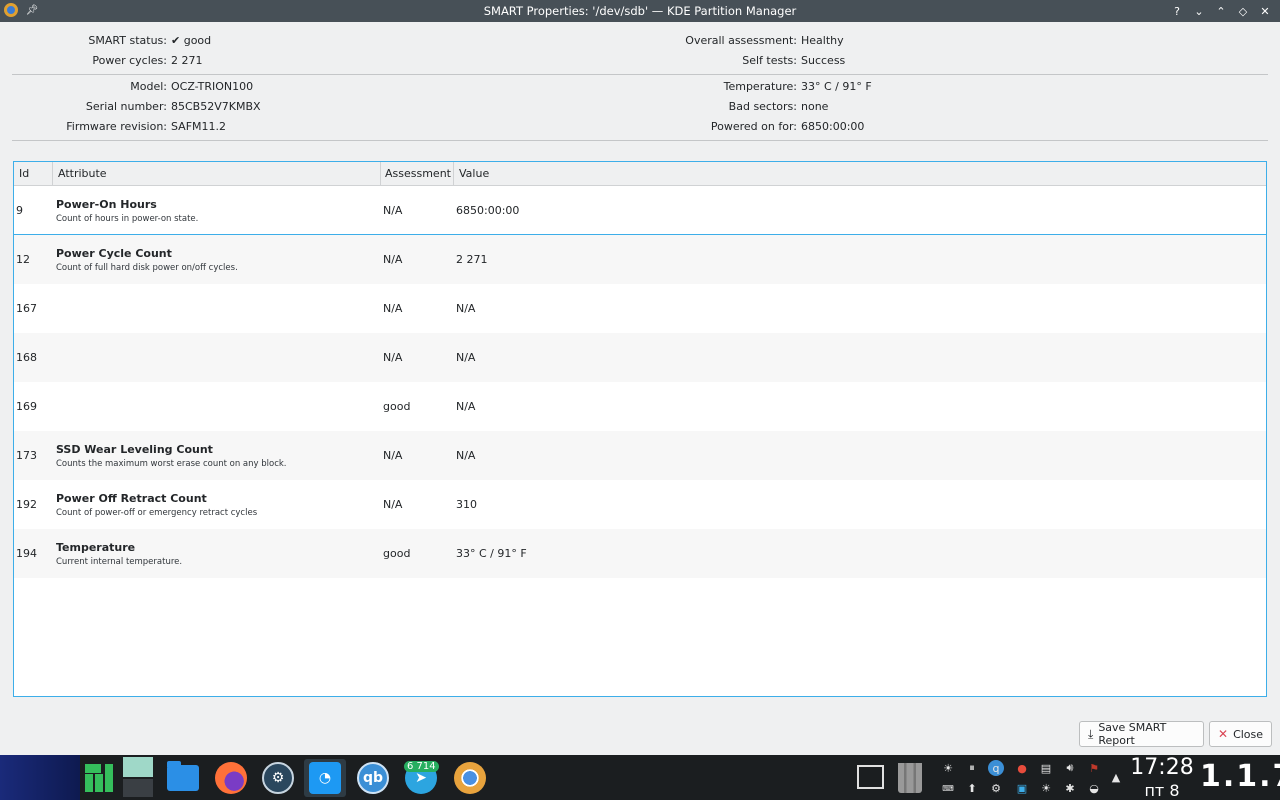  I want to click on column-header-attribute: Attribute, so click(217, 174).